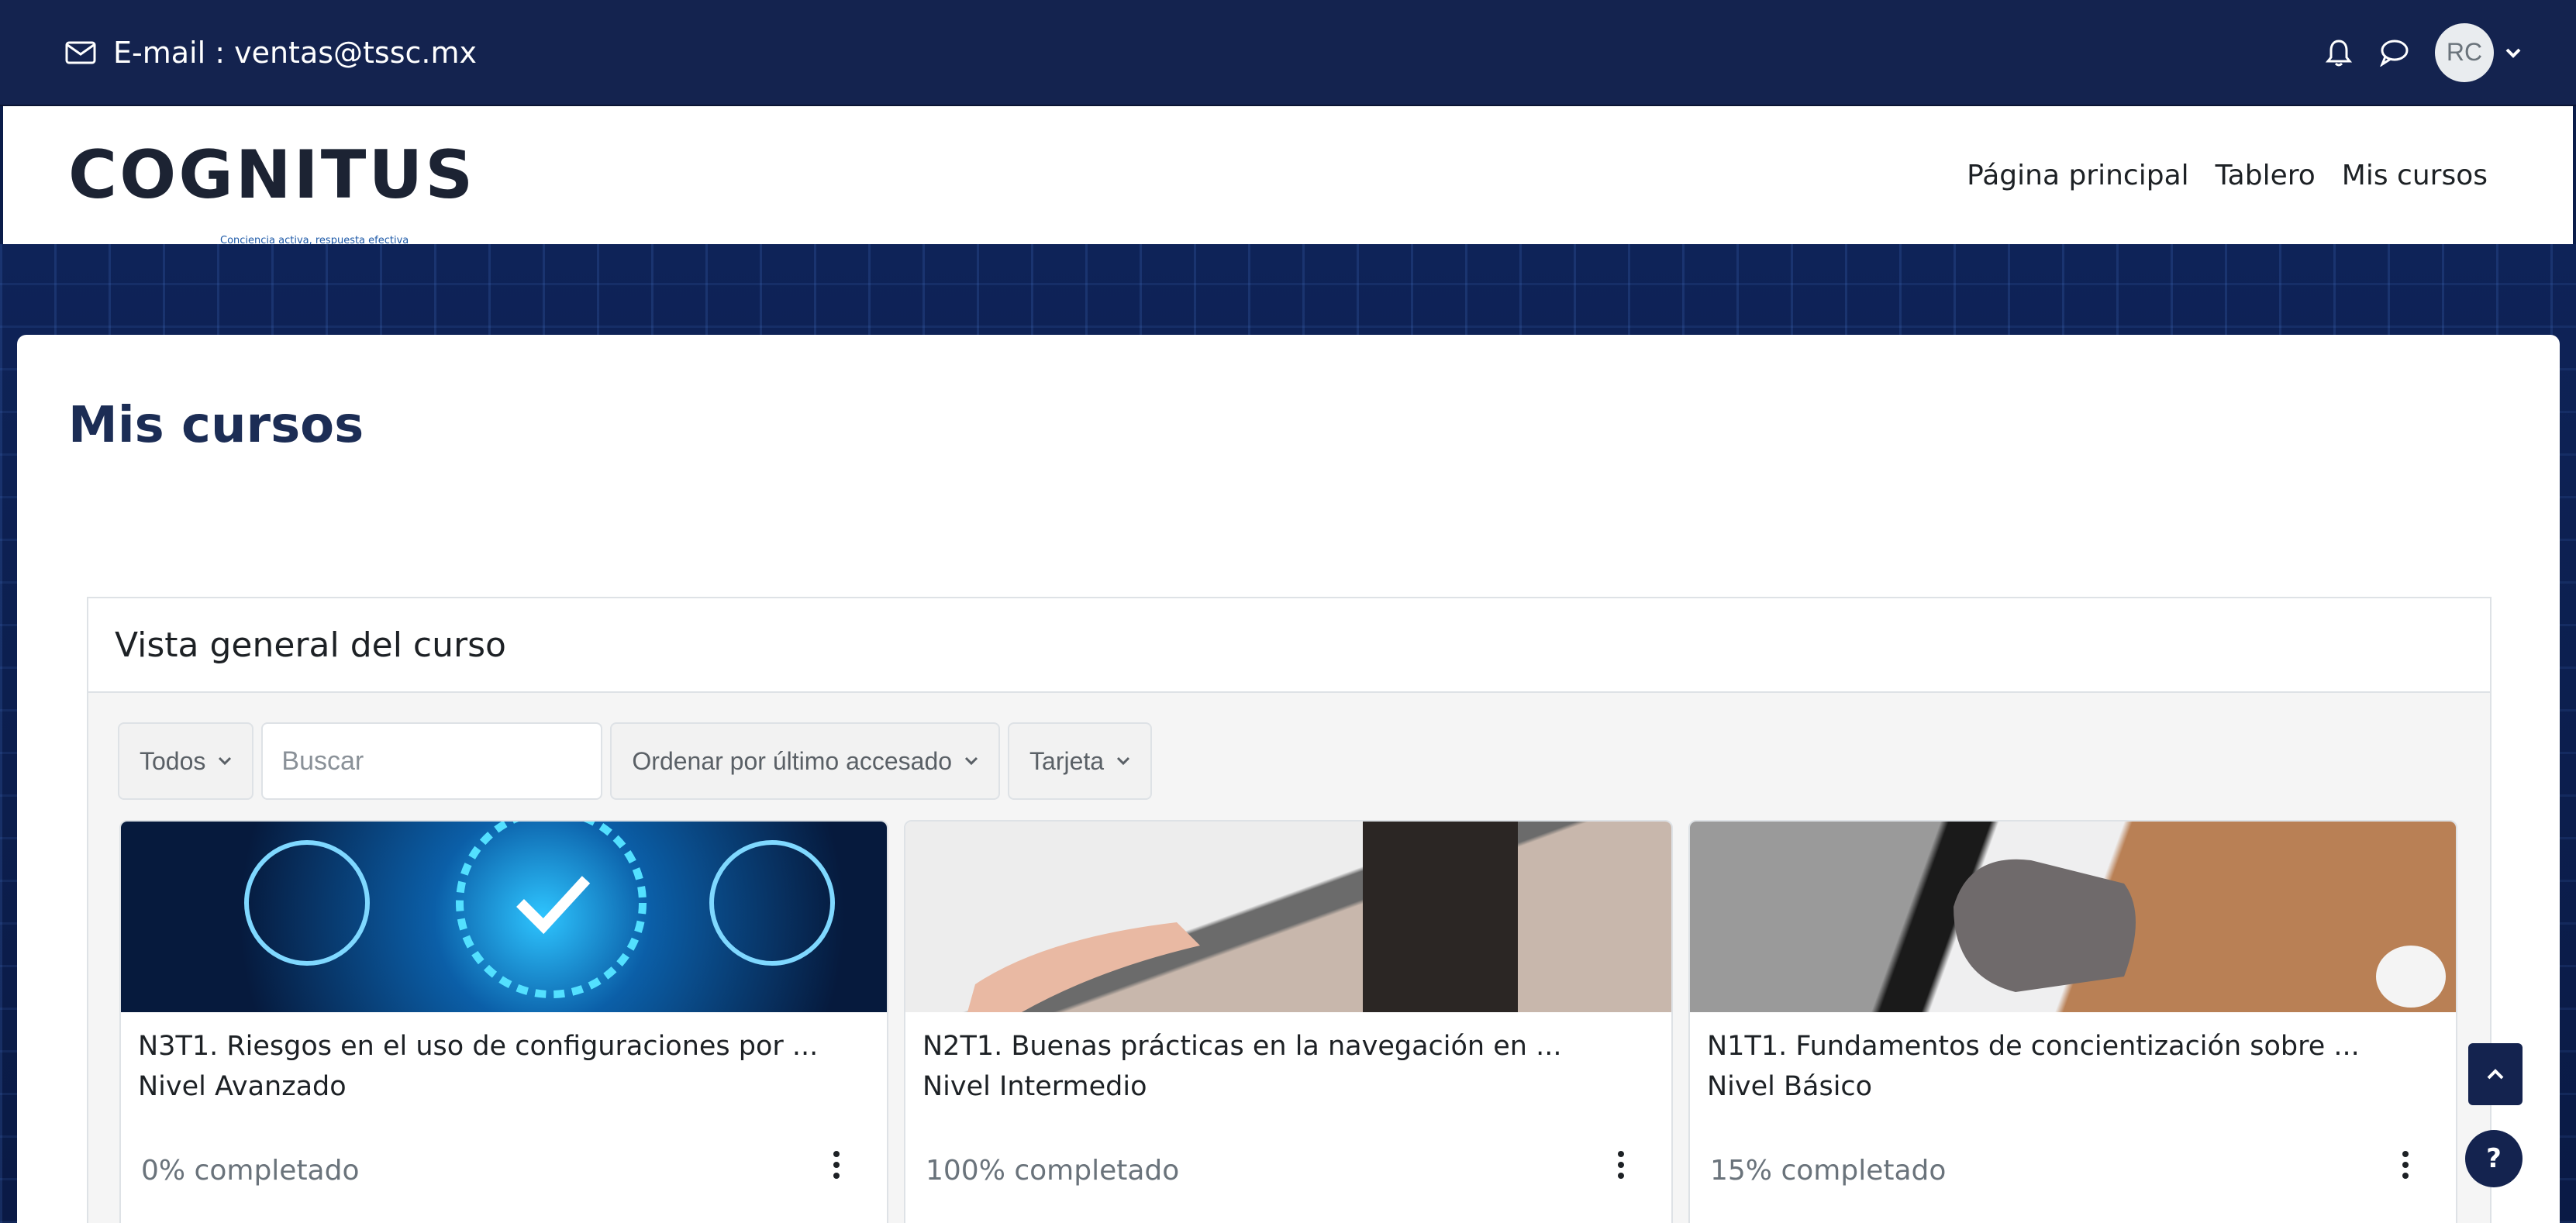  What do you see at coordinates (295, 52) in the screenshot?
I see `email-text: E-mail : ventas@tssc.mx` at bounding box center [295, 52].